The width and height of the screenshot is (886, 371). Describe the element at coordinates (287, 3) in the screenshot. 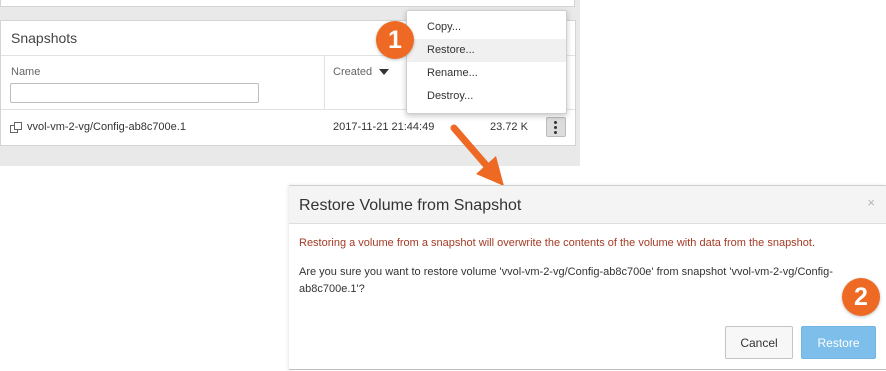

I see `previous-panel-edge` at that location.